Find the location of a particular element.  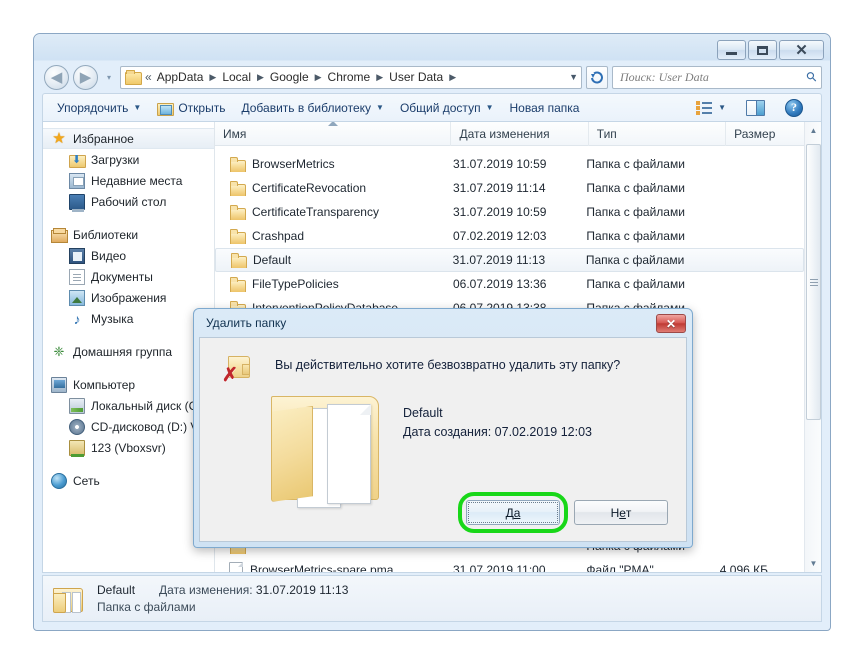

window-controls: ✕ is located at coordinates (770, 50).